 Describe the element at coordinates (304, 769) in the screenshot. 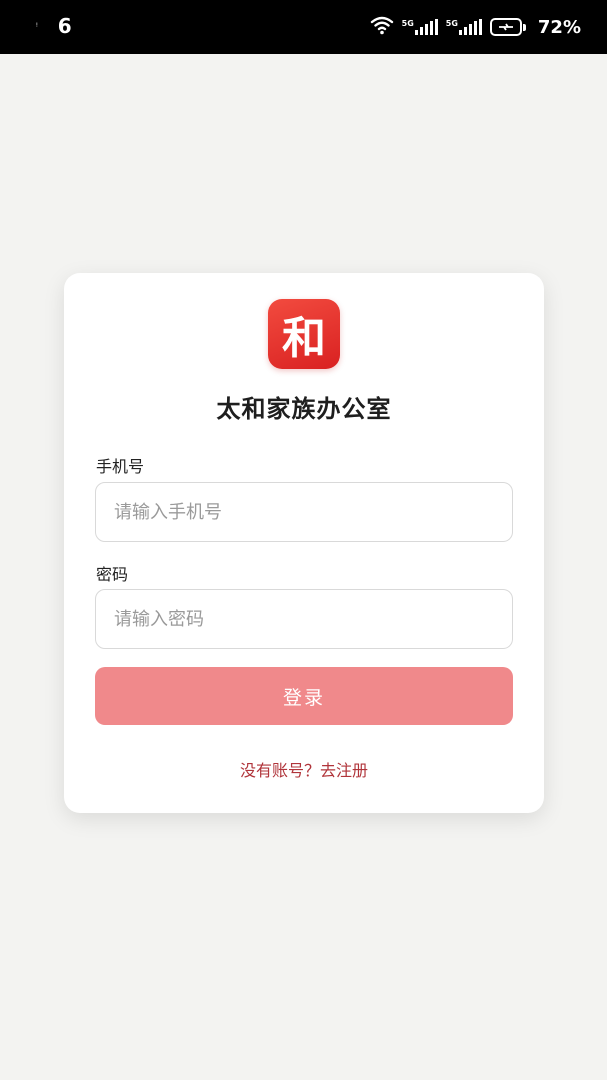

I see `register-link: 没有账号？去注册` at that location.